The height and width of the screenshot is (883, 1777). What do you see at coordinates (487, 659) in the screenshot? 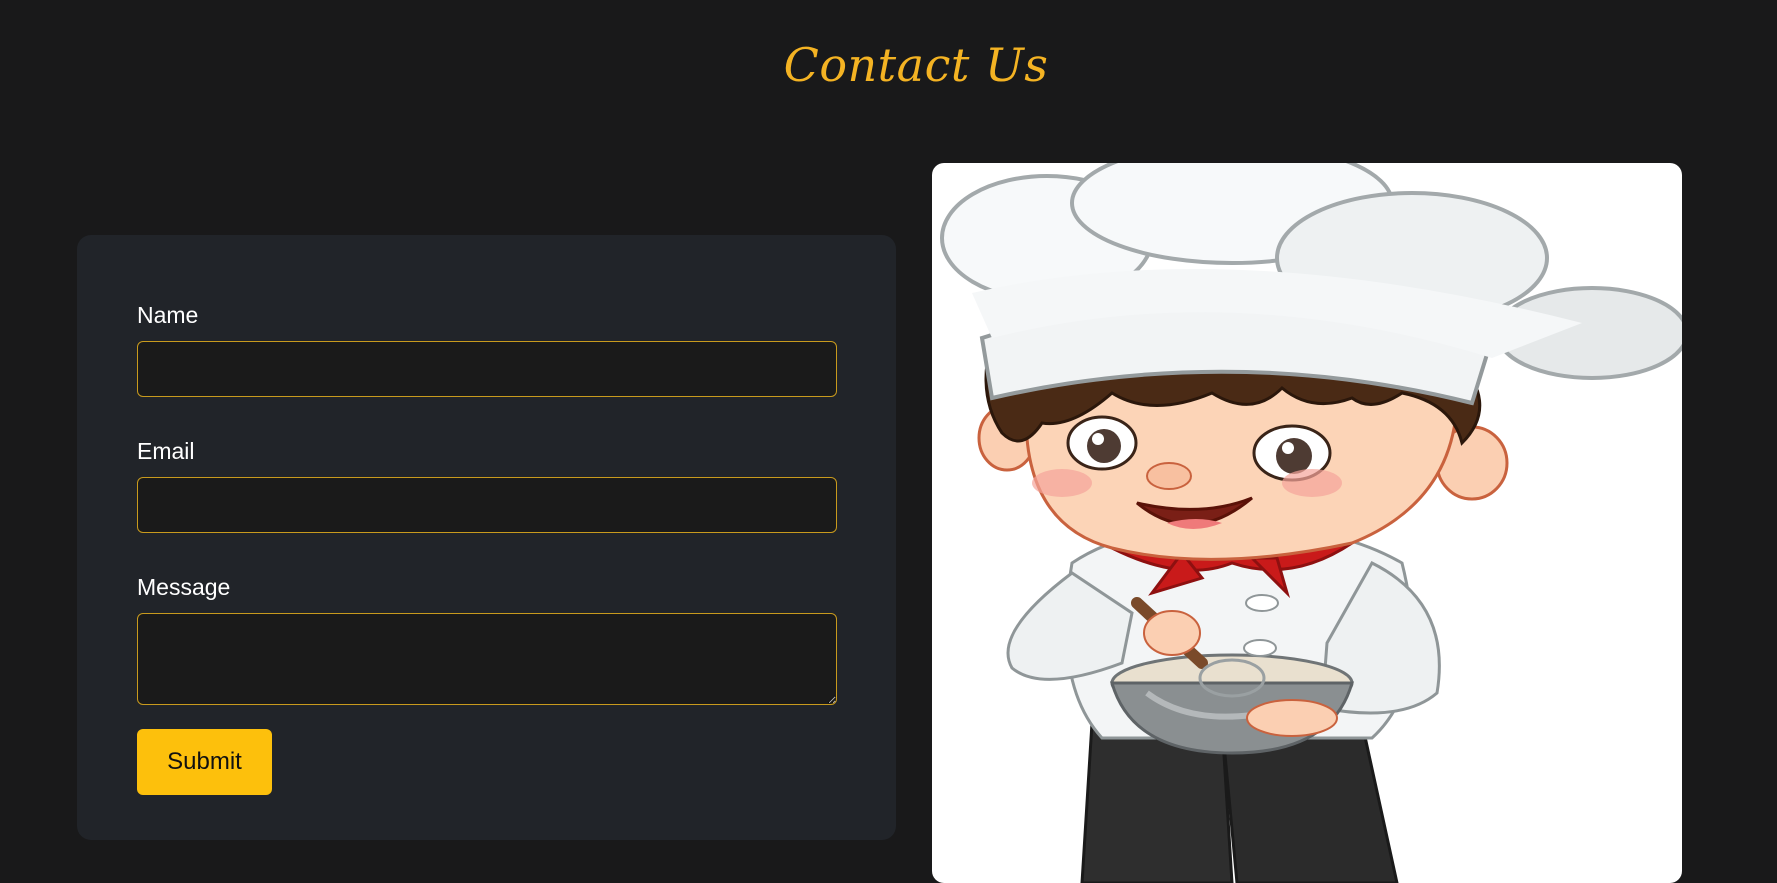
I see `message-textarea` at bounding box center [487, 659].